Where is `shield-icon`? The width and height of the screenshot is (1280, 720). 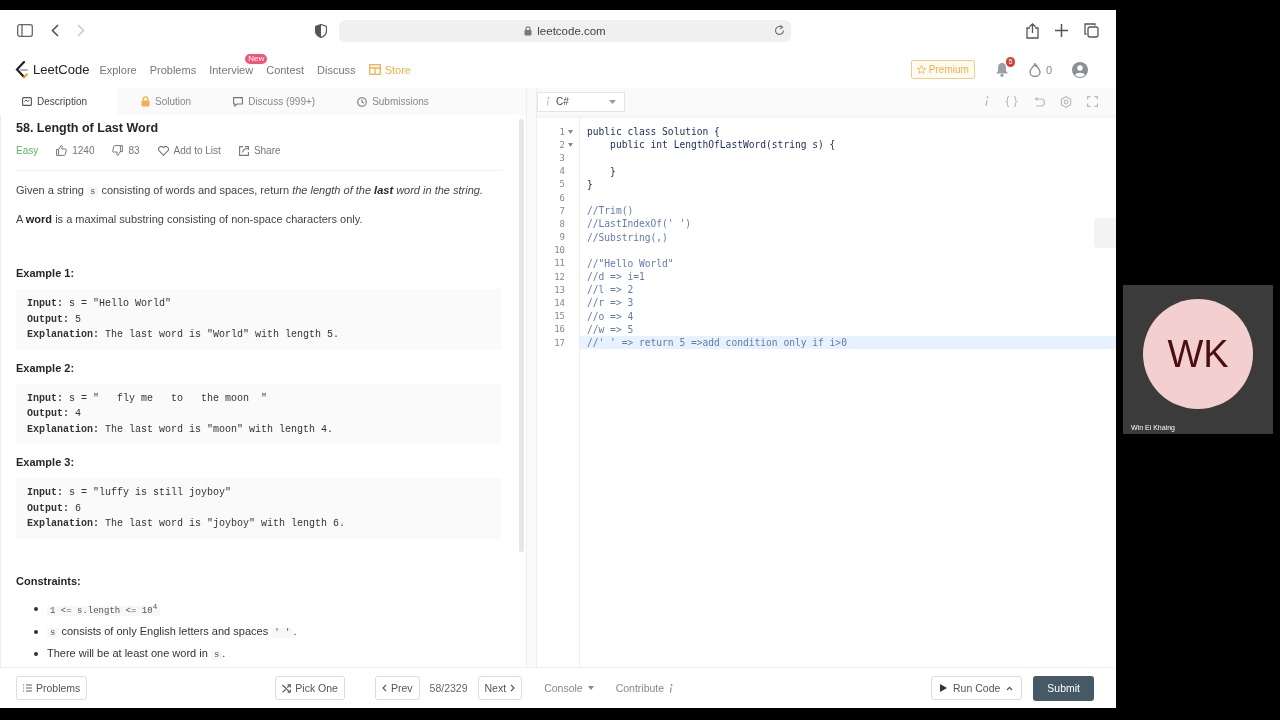 shield-icon is located at coordinates (321, 30).